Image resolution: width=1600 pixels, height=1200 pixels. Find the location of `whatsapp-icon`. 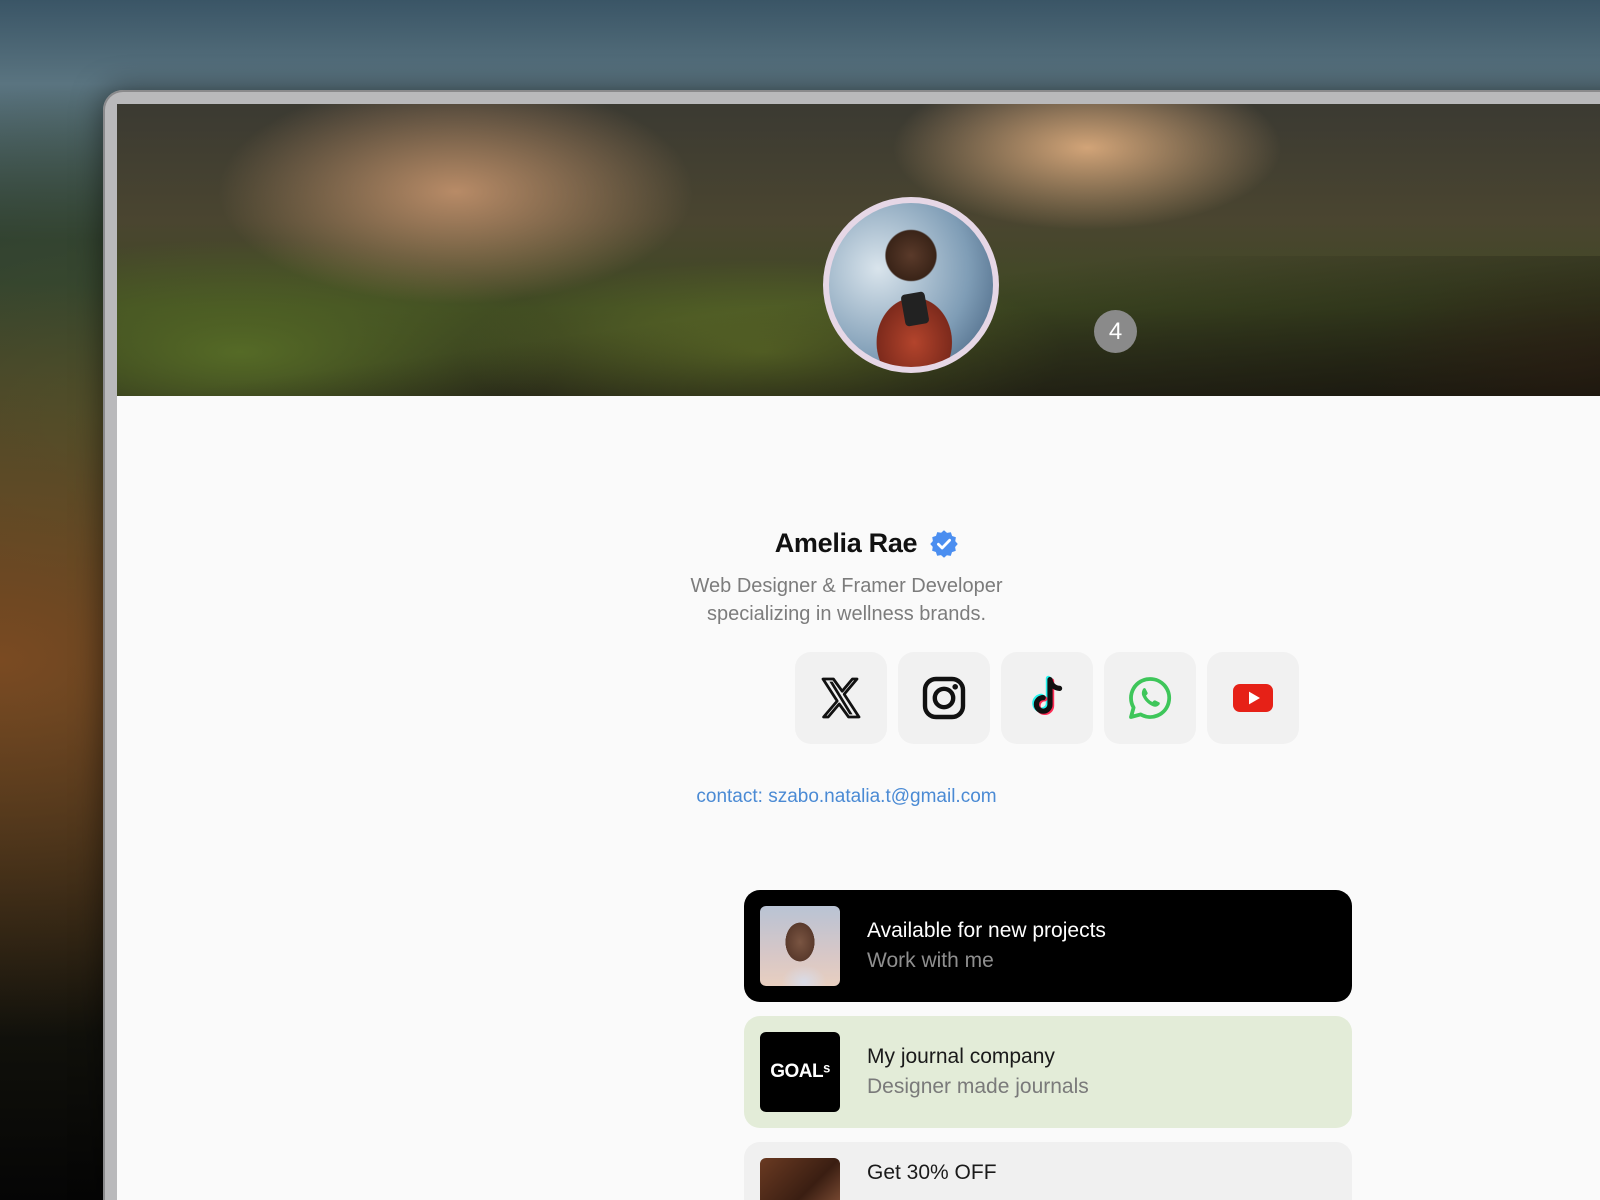

whatsapp-icon is located at coordinates (1150, 698).